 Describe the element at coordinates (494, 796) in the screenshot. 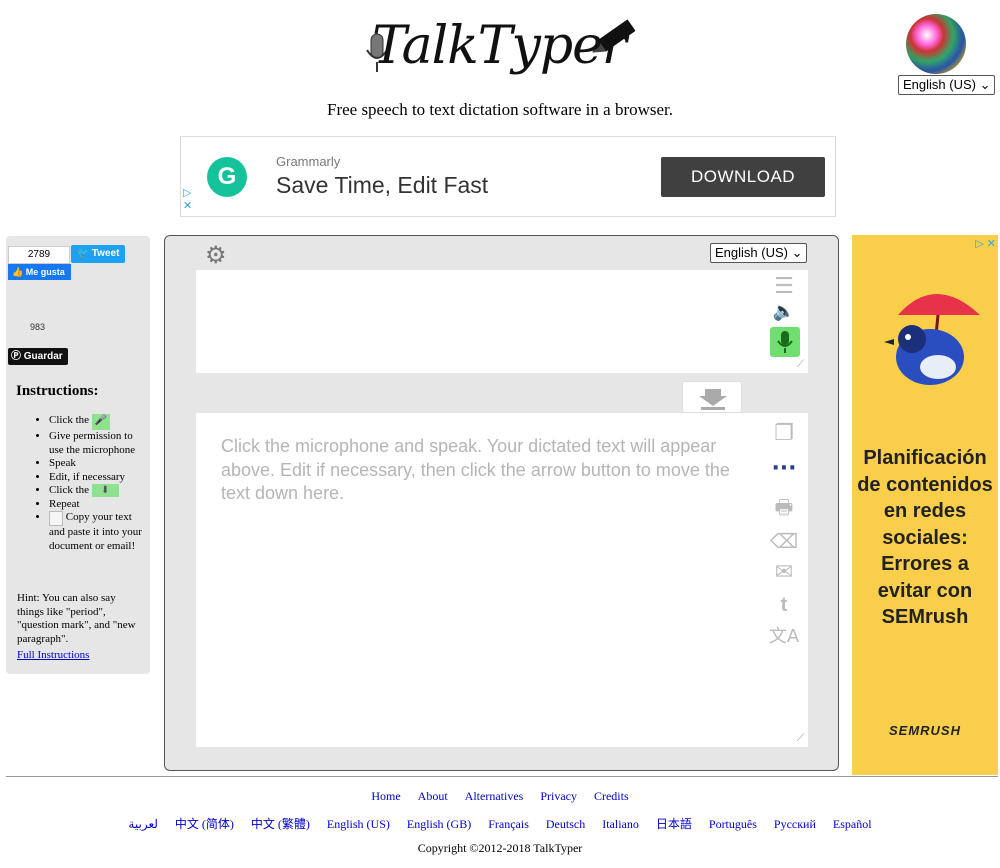

I see `footer-link-alternatives: Alternatives` at that location.